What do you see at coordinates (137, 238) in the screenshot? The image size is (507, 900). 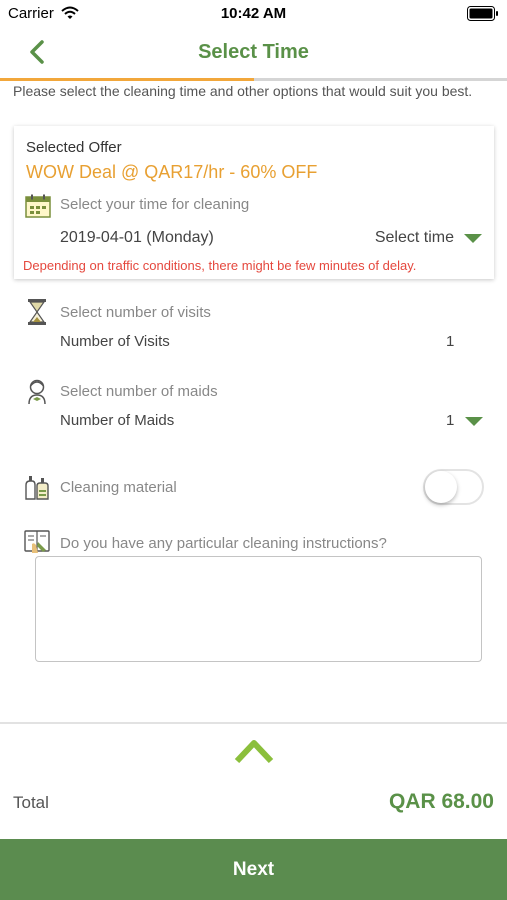 I see `selected-date: 2019-04-01 (Monday)` at bounding box center [137, 238].